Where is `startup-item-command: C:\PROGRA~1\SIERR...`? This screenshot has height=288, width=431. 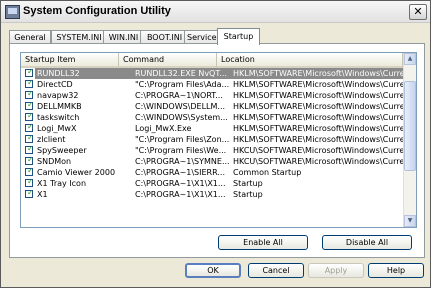
startup-item-command: C:\PROGRA~1\SIERR... is located at coordinates (180, 172).